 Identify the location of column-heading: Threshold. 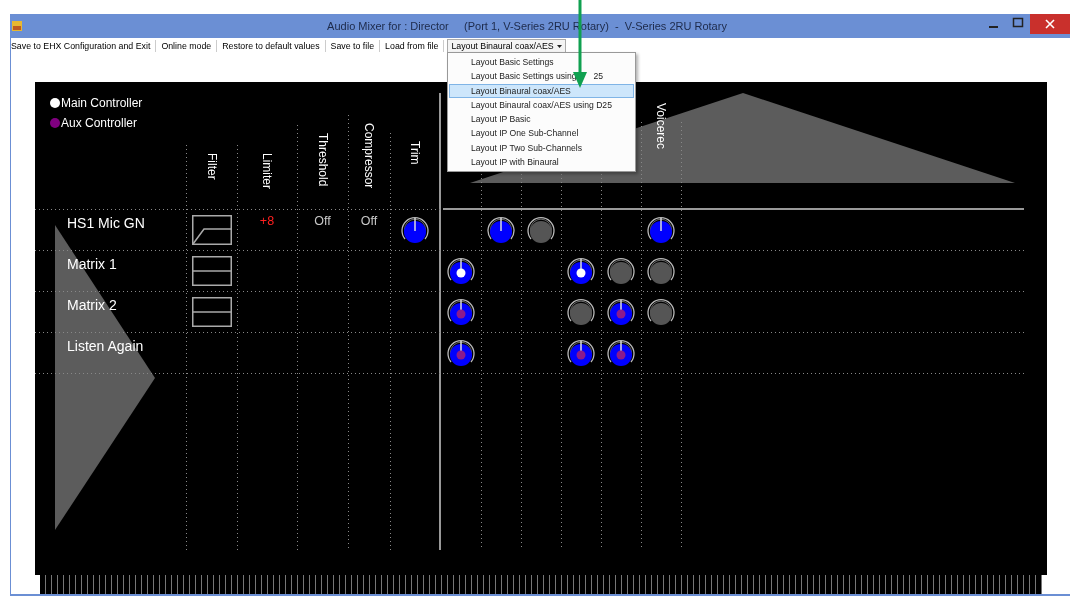
(322, 160).